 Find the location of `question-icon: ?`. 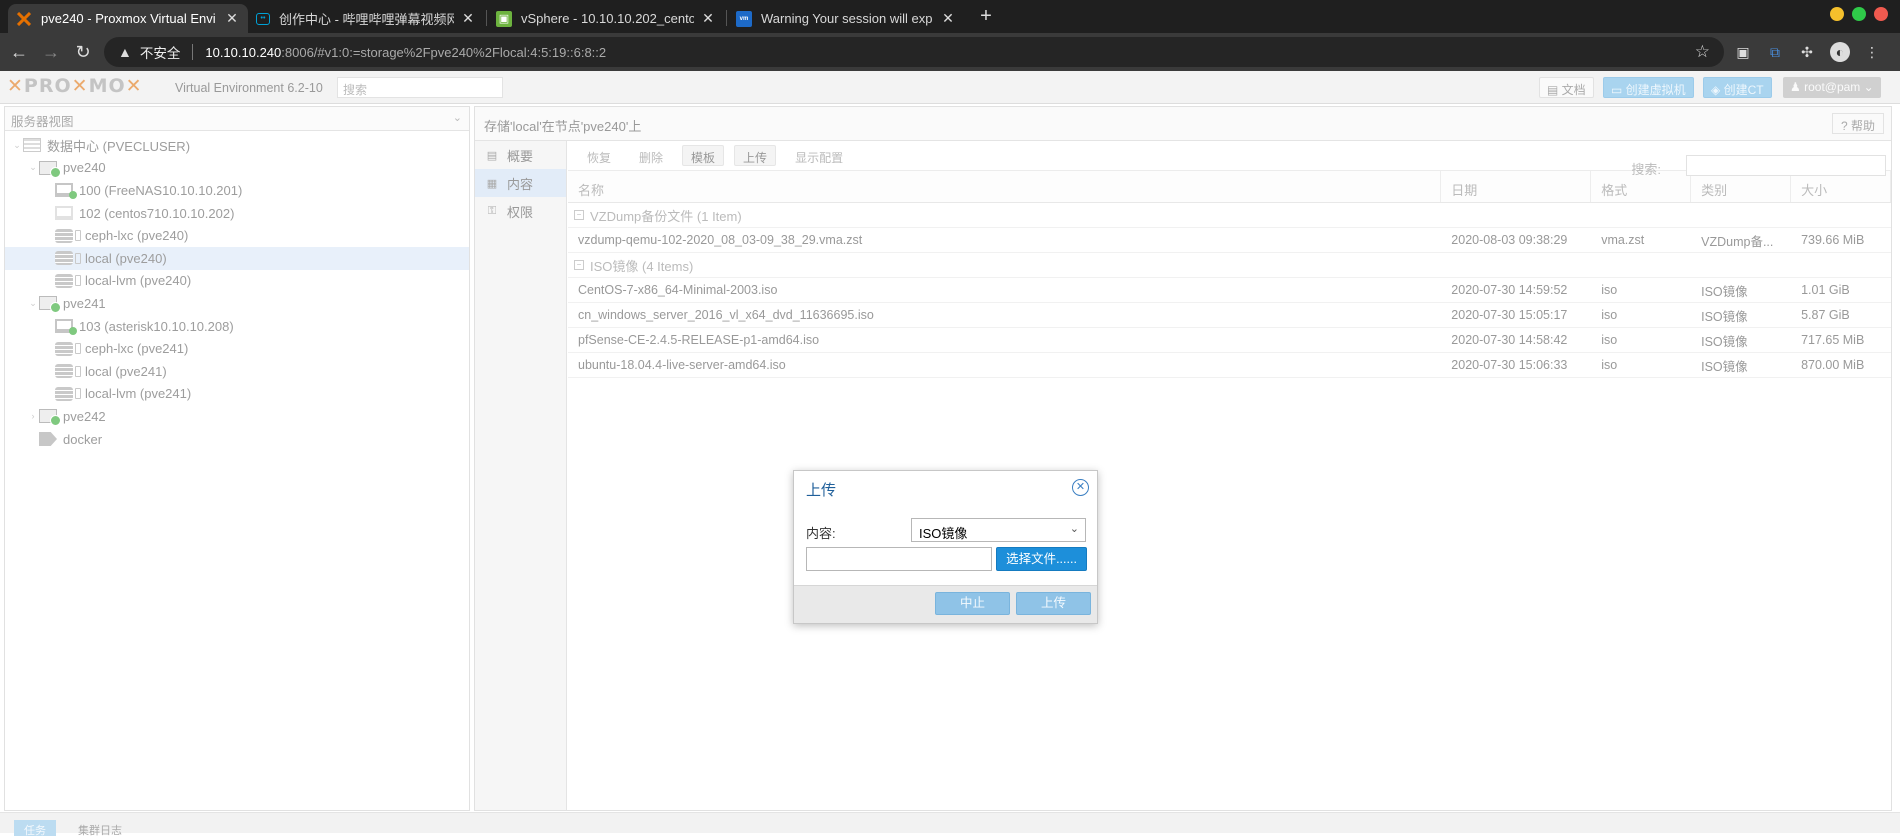

question-icon: ? is located at coordinates (1845, 126).